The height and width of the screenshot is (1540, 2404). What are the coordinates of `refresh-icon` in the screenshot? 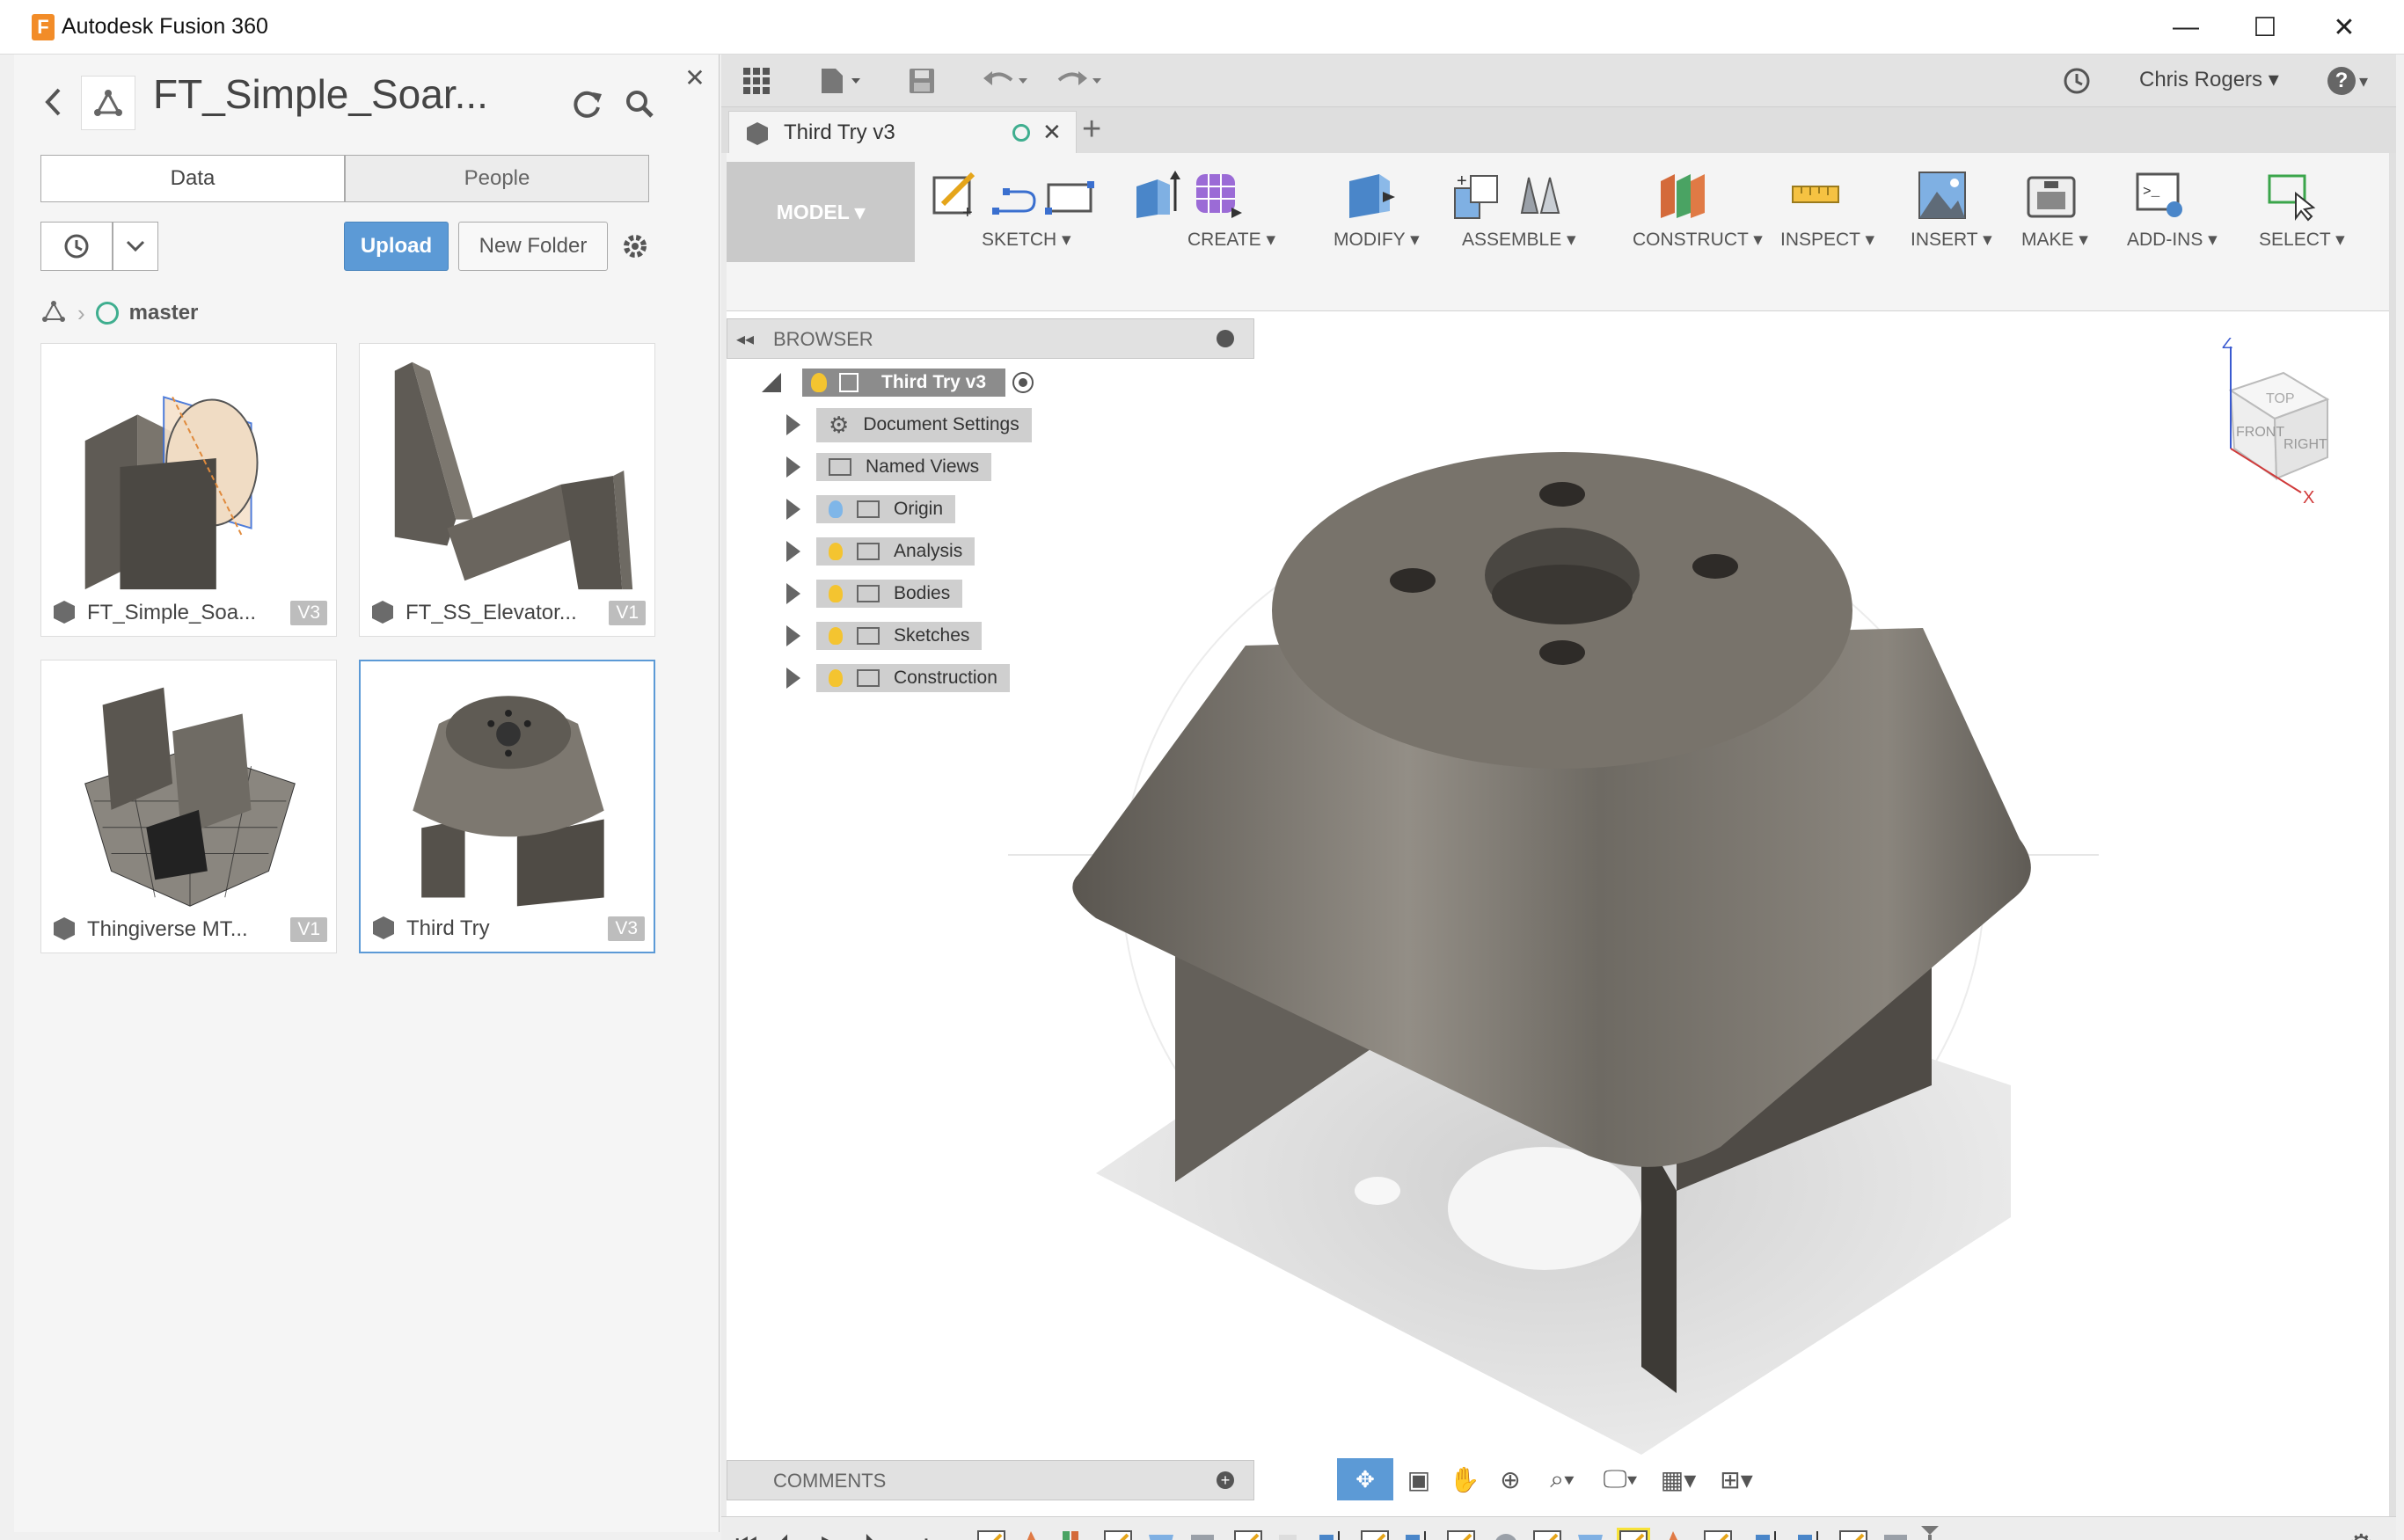 It's located at (587, 103).